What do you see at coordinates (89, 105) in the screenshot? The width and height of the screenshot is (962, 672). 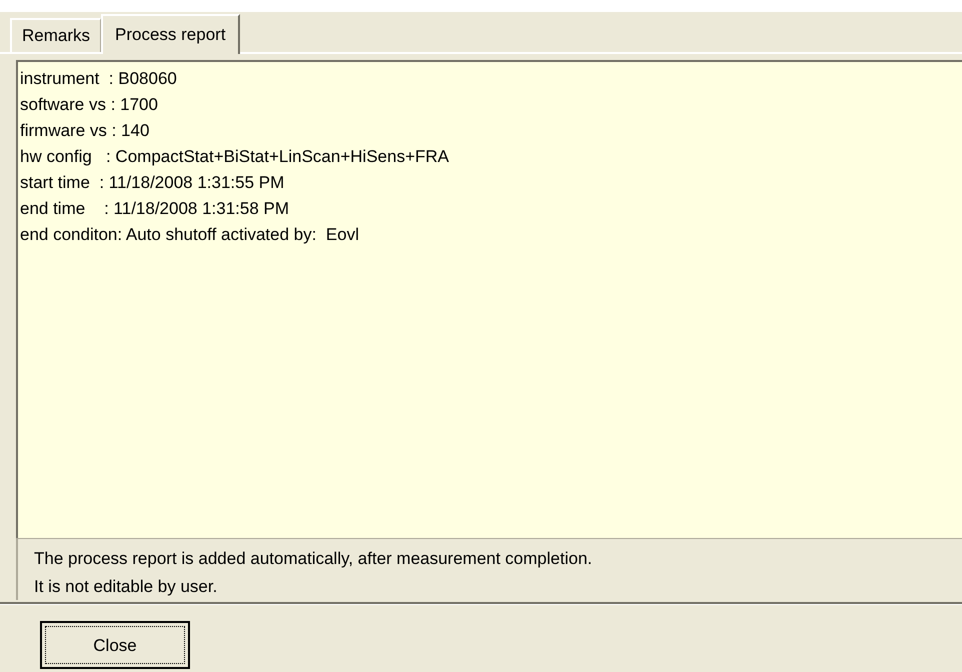 I see `report-line: software vs : 1700` at bounding box center [89, 105].